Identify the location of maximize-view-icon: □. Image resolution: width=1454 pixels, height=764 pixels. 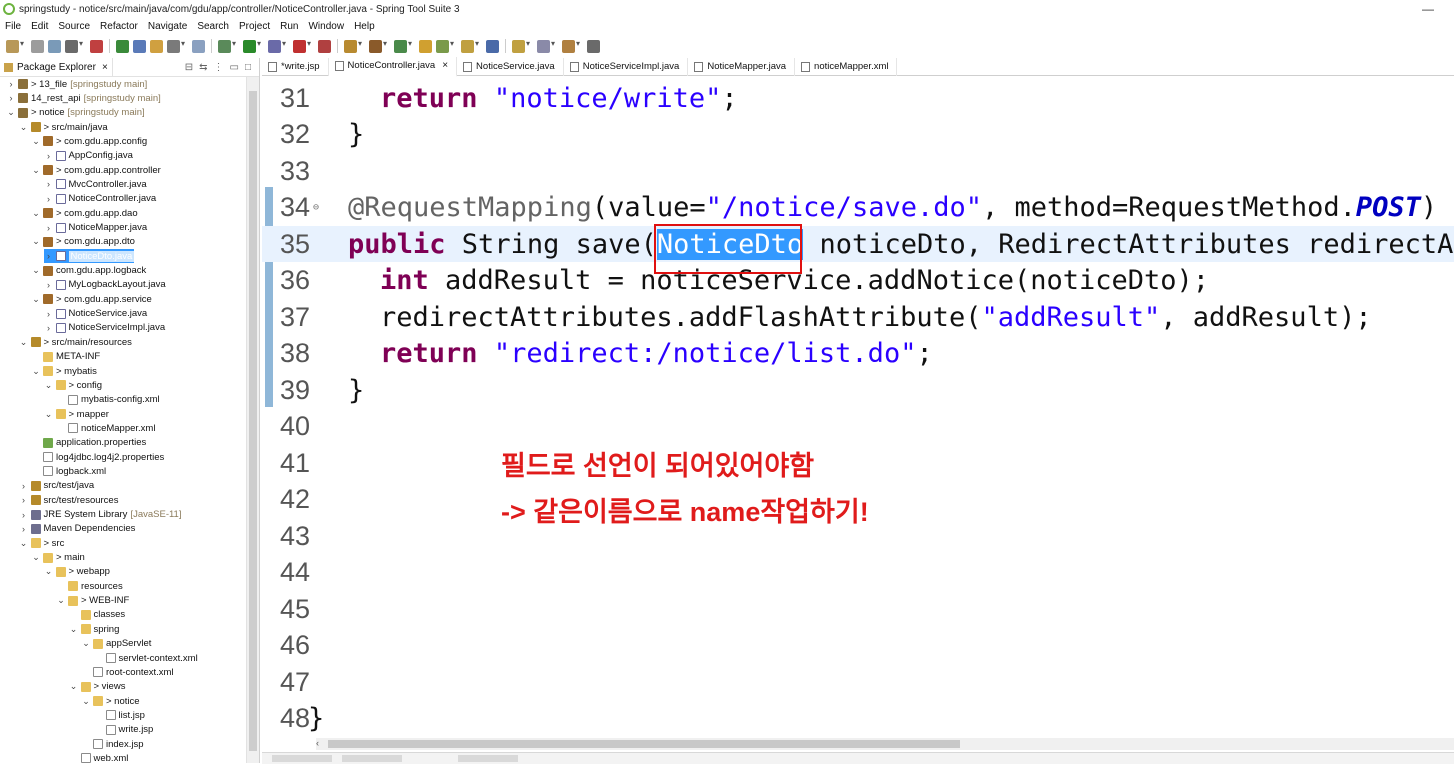
(248, 67).